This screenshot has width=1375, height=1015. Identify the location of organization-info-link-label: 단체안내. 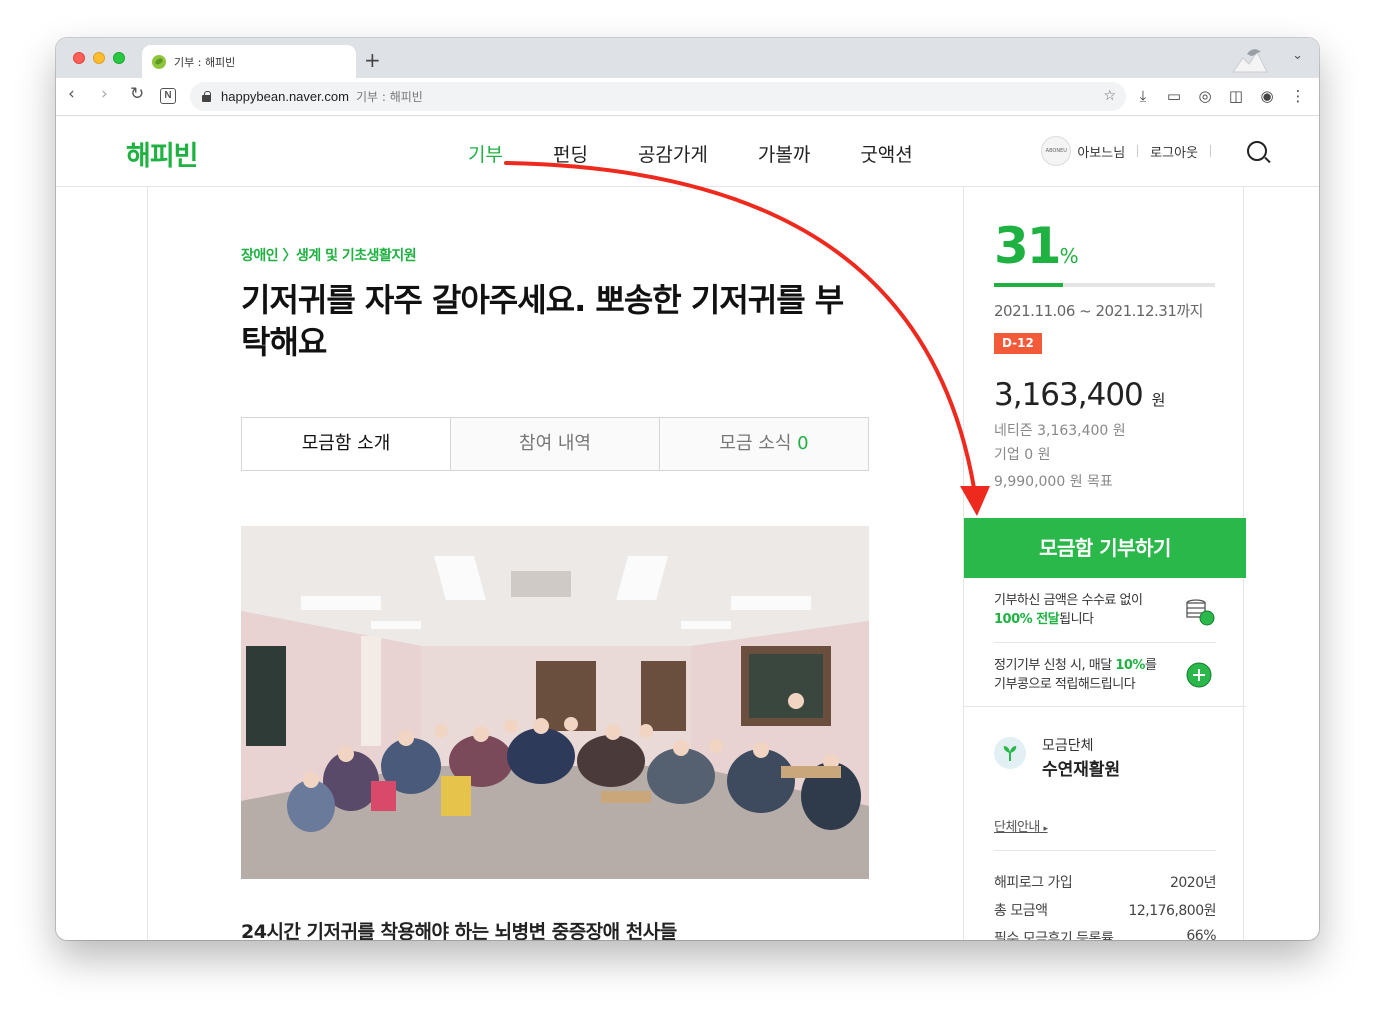
(1017, 827).